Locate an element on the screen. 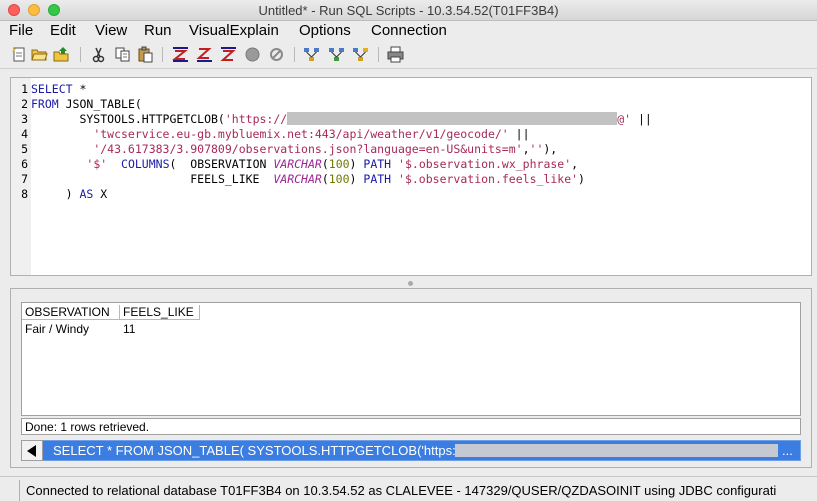 This screenshot has height=501, width=817. code-text: FEELS_LIKE is located at coordinates (232, 179).